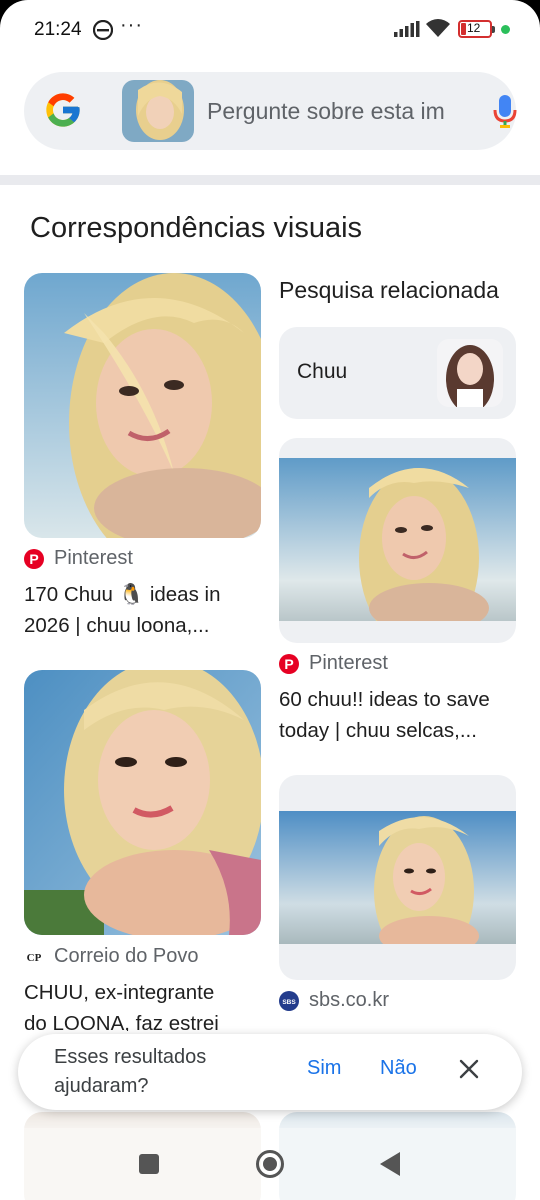 This screenshot has height=1200, width=540. Describe the element at coordinates (103, 30) in the screenshot. I see `app-e-icon` at that location.